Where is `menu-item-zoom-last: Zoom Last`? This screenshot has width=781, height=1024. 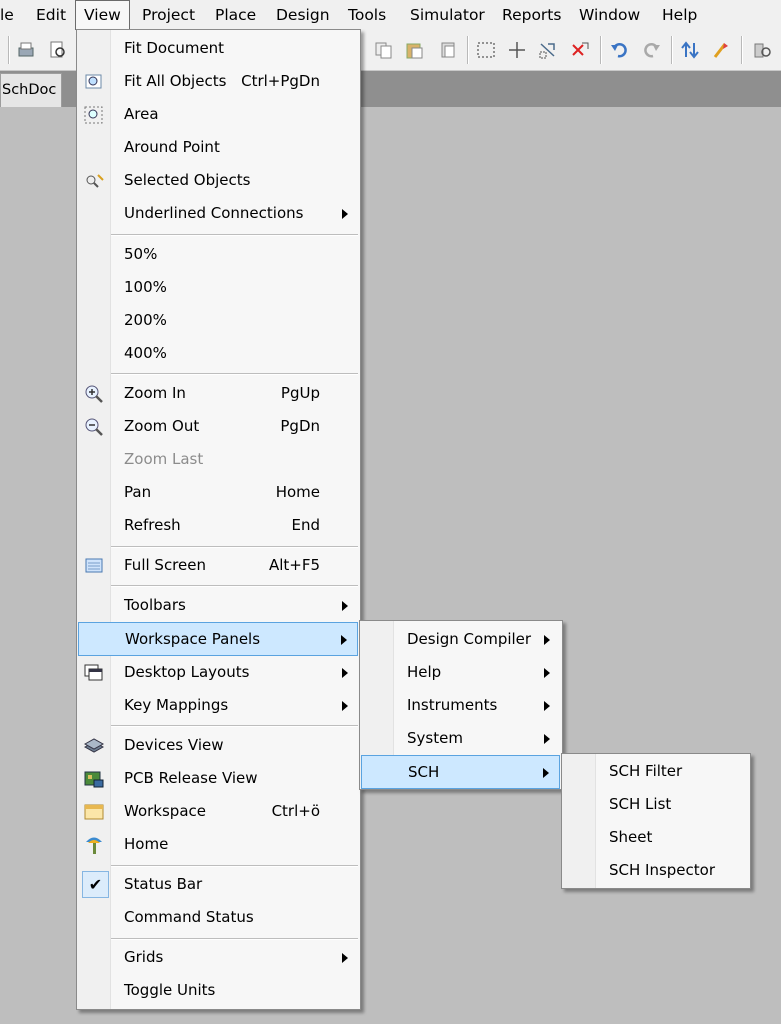 menu-item-zoom-last: Zoom Last is located at coordinates (164, 459).